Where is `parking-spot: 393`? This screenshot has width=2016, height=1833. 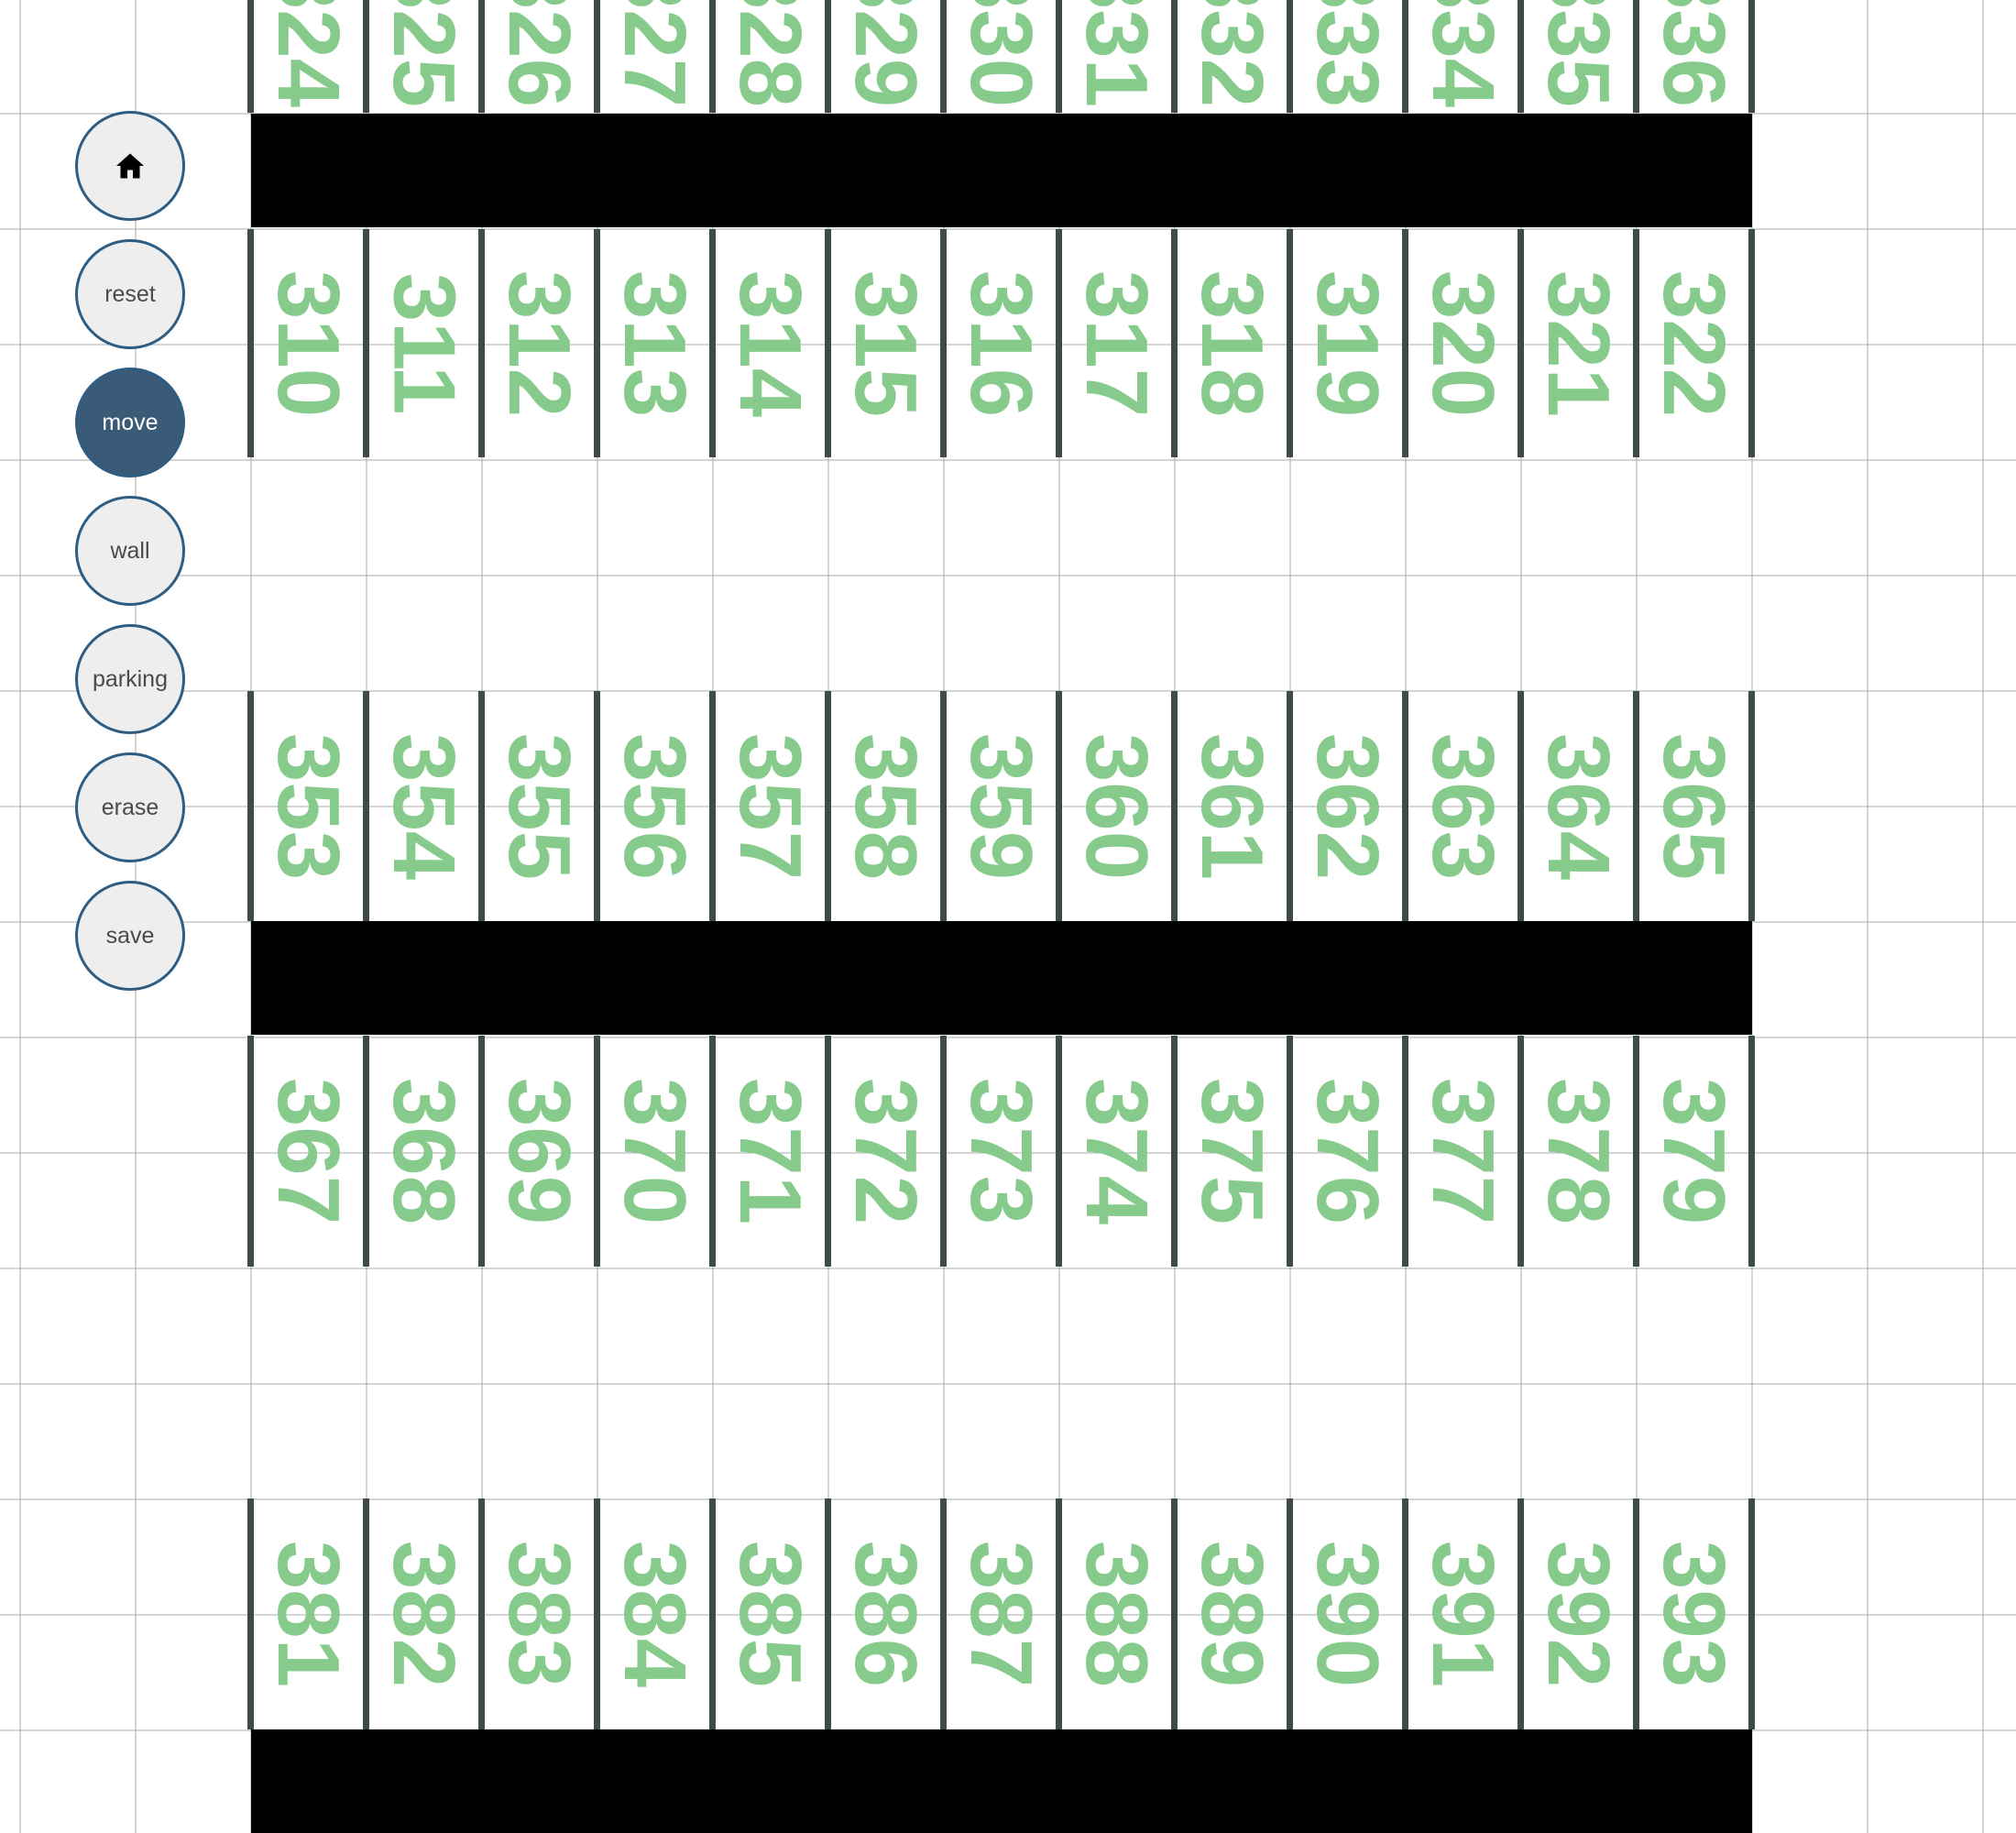
parking-spot: 393 is located at coordinates (1693, 1613).